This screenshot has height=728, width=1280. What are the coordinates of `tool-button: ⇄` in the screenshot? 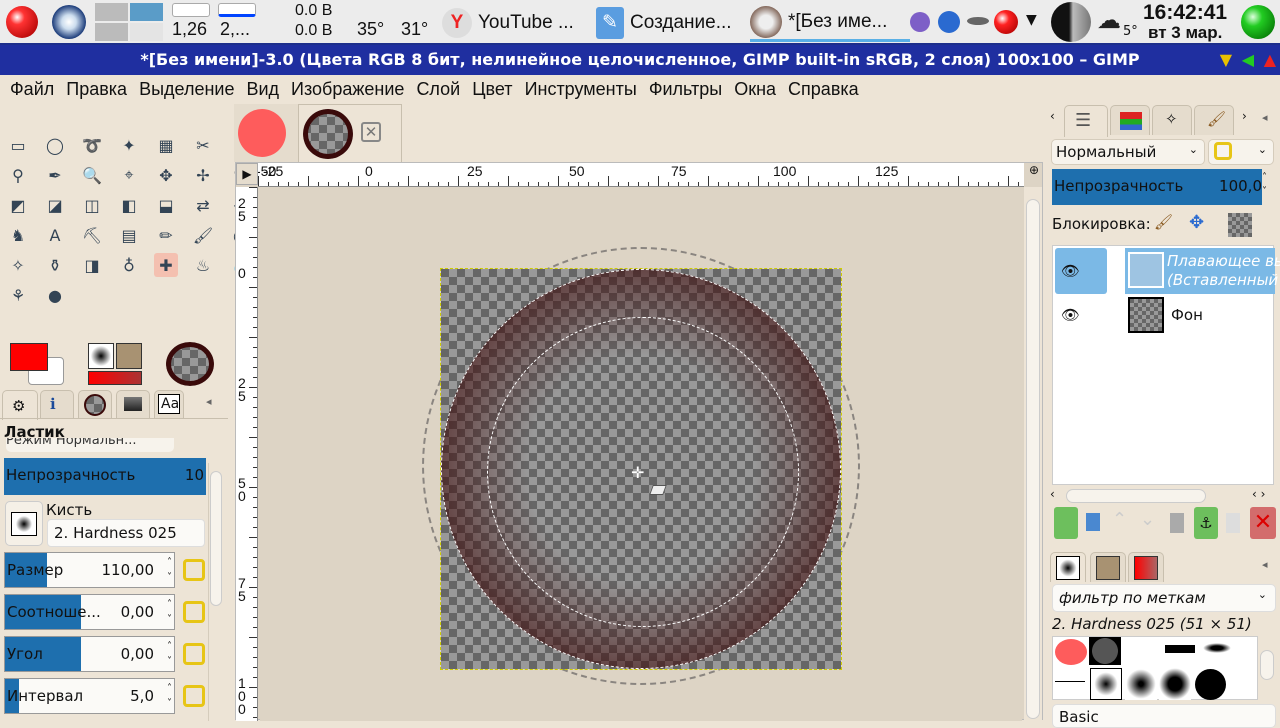 It's located at (203, 205).